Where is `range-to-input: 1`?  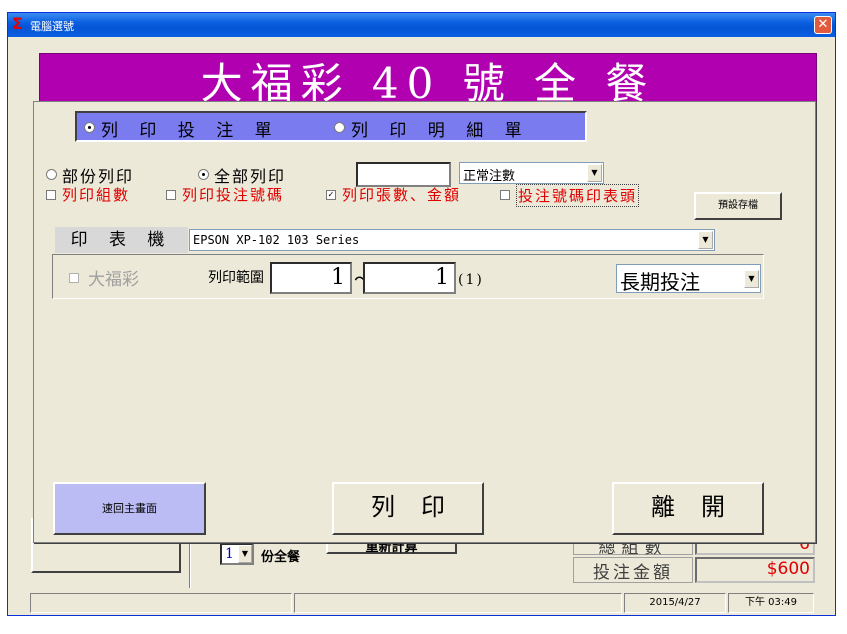
range-to-input: 1 is located at coordinates (409, 278).